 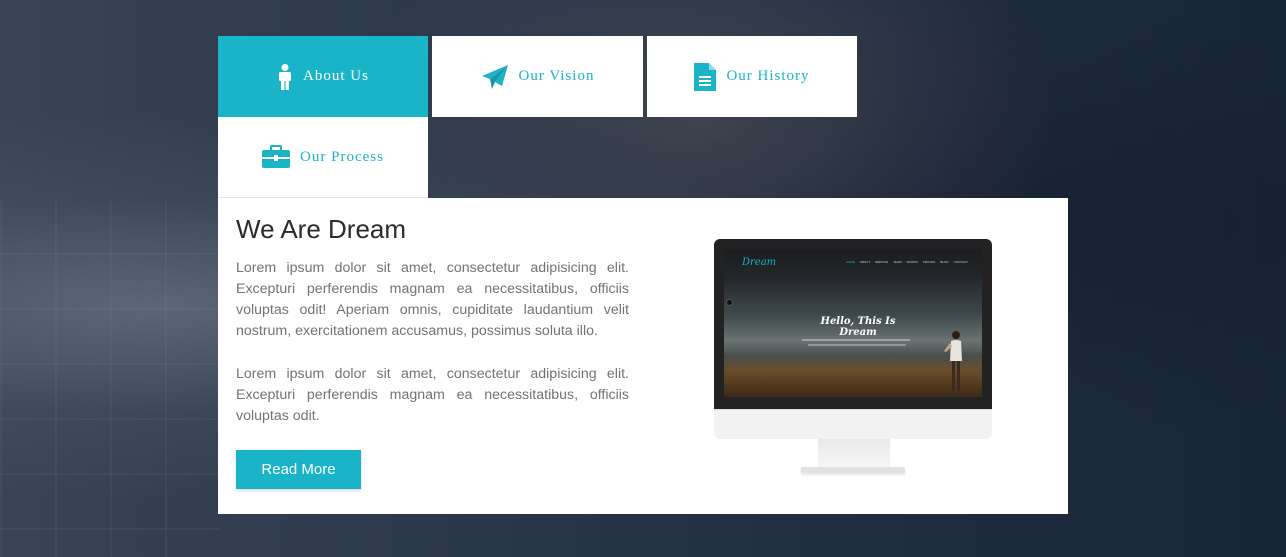 What do you see at coordinates (759, 262) in the screenshot?
I see `screen-logo: Dream` at bounding box center [759, 262].